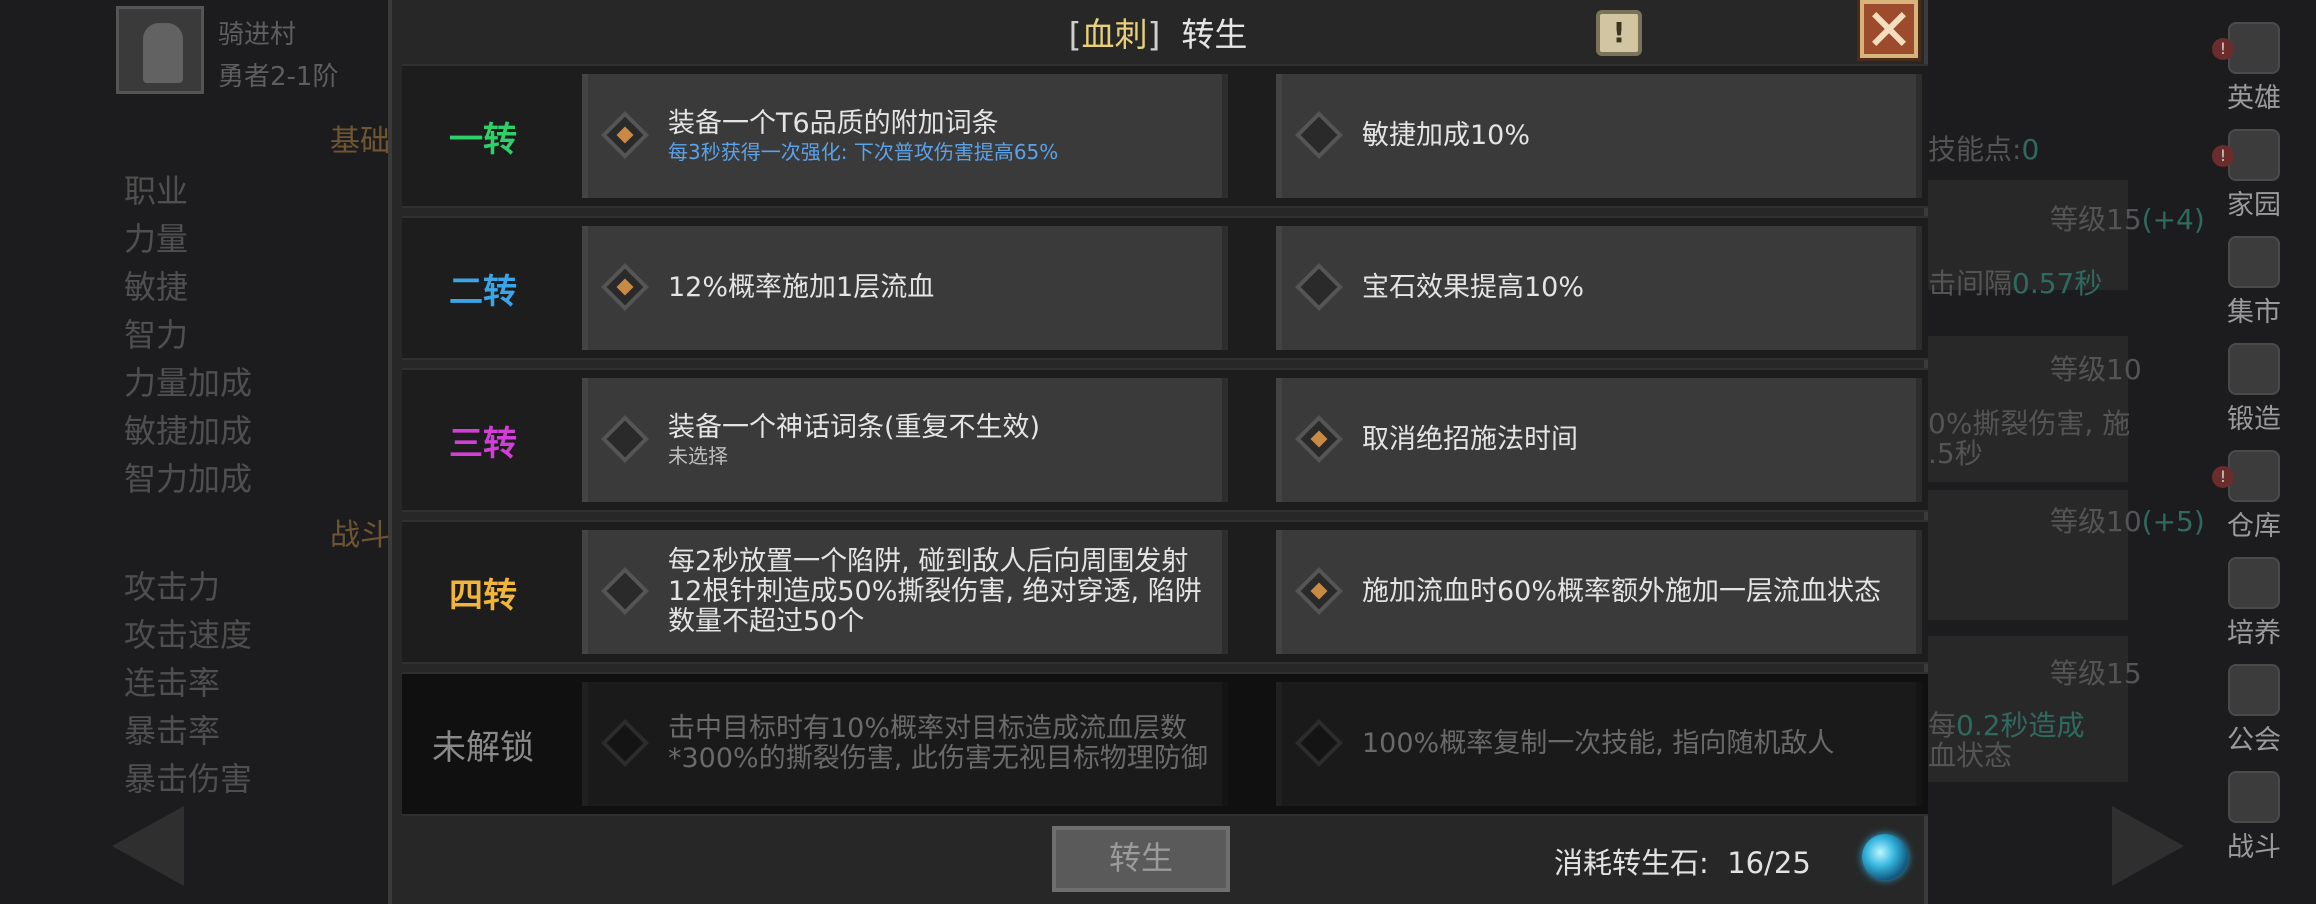 This screenshot has height=904, width=2316. What do you see at coordinates (1599, 136) in the screenshot?
I see `talent-option: 敏捷加成10%` at bounding box center [1599, 136].